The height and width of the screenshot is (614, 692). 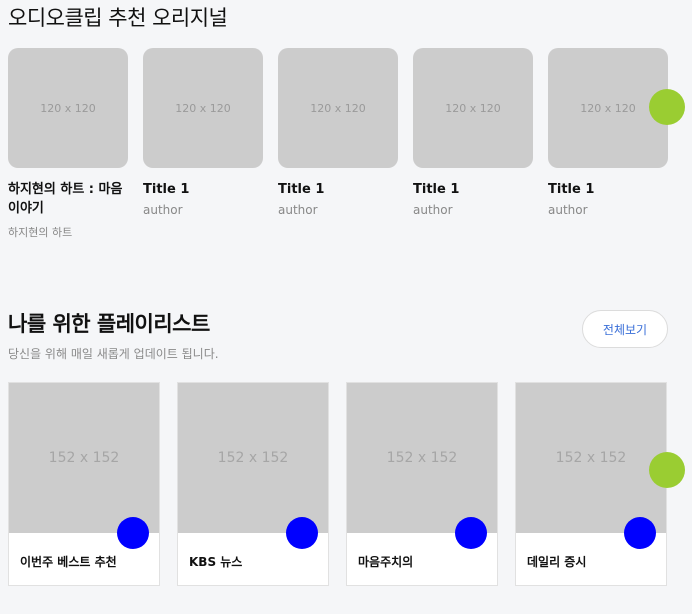 I want to click on playlist-label: 마음주치의, so click(x=385, y=561).